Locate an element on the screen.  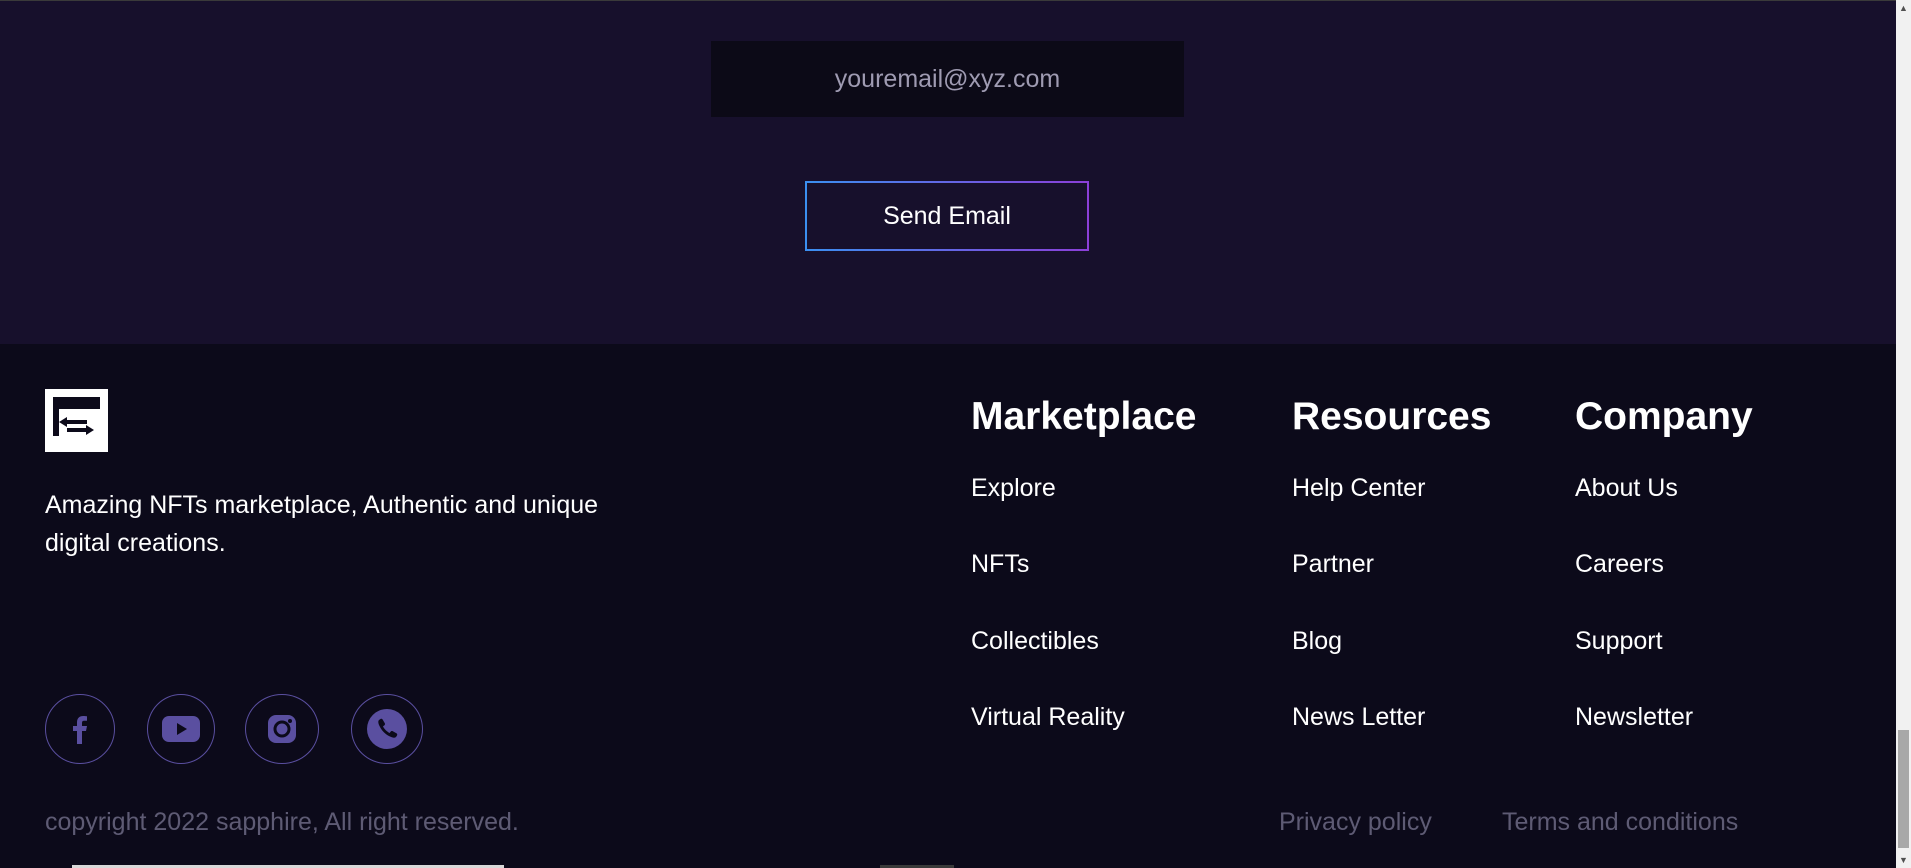
facebook-icon is located at coordinates (80, 730).